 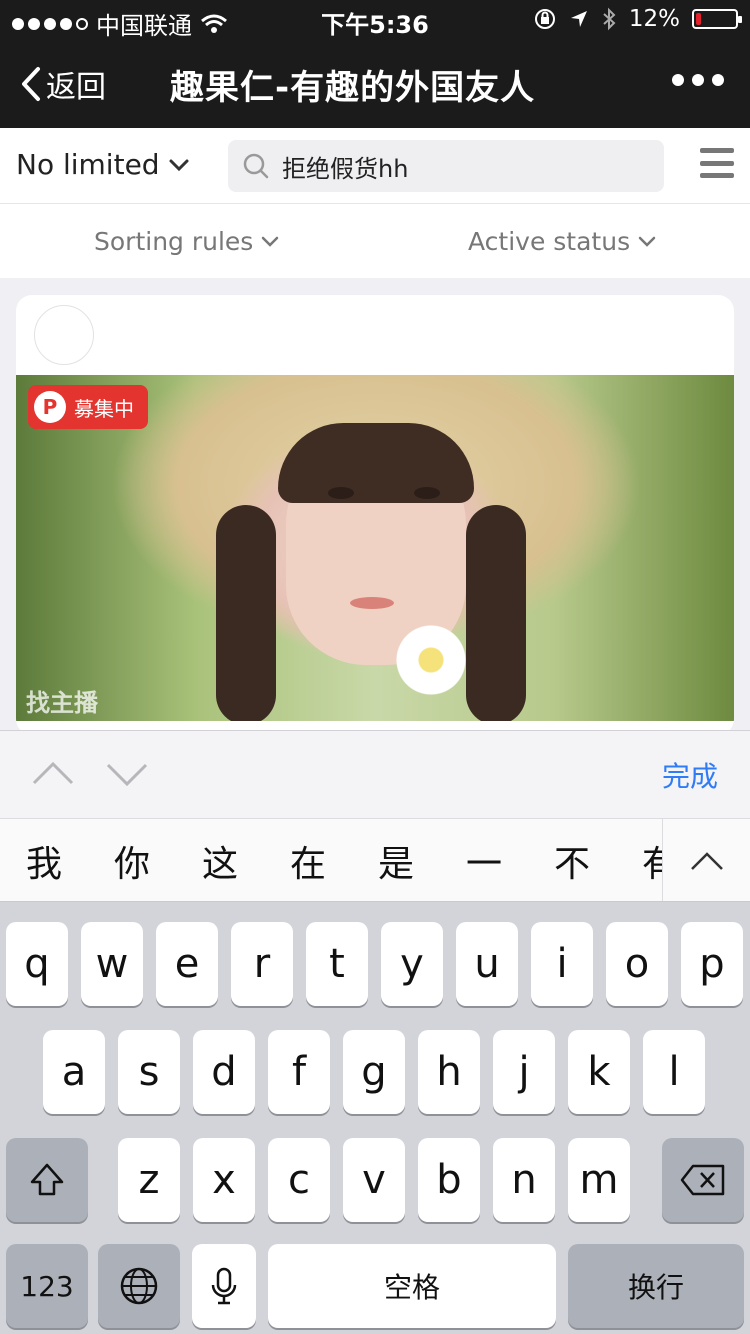 I want to click on candidate-list: 我你这在是一不有, so click(x=331, y=860).